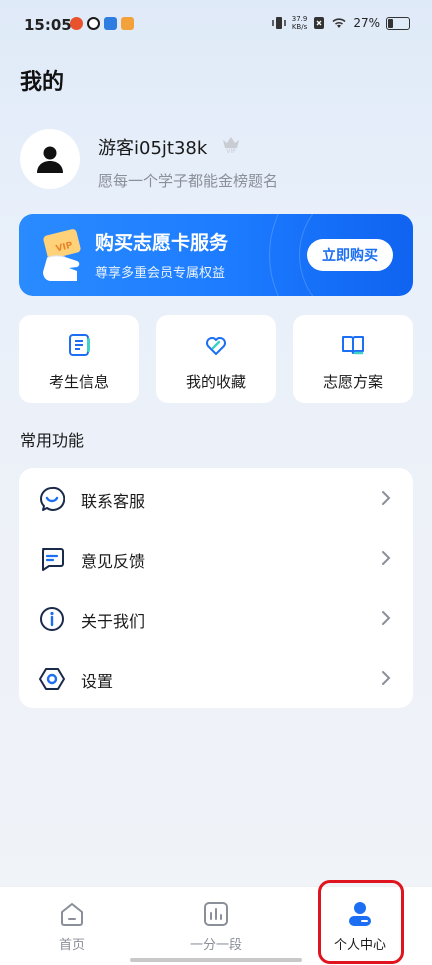 The image size is (432, 965). Describe the element at coordinates (231, 151) in the screenshot. I see `svg-text: VIP` at that location.